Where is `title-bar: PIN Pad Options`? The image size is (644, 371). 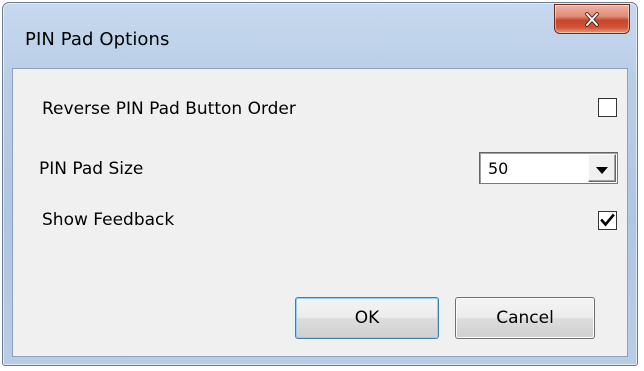 title-bar: PIN Pad Options is located at coordinates (320, 26).